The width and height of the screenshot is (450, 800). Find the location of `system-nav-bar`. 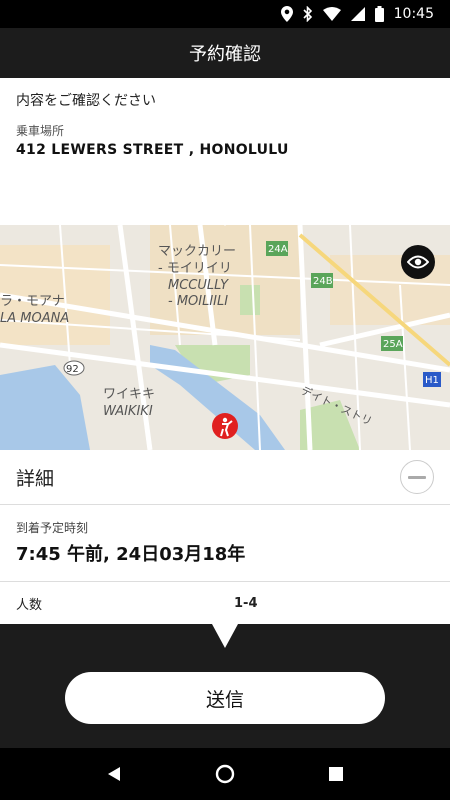

system-nav-bar is located at coordinates (225, 774).